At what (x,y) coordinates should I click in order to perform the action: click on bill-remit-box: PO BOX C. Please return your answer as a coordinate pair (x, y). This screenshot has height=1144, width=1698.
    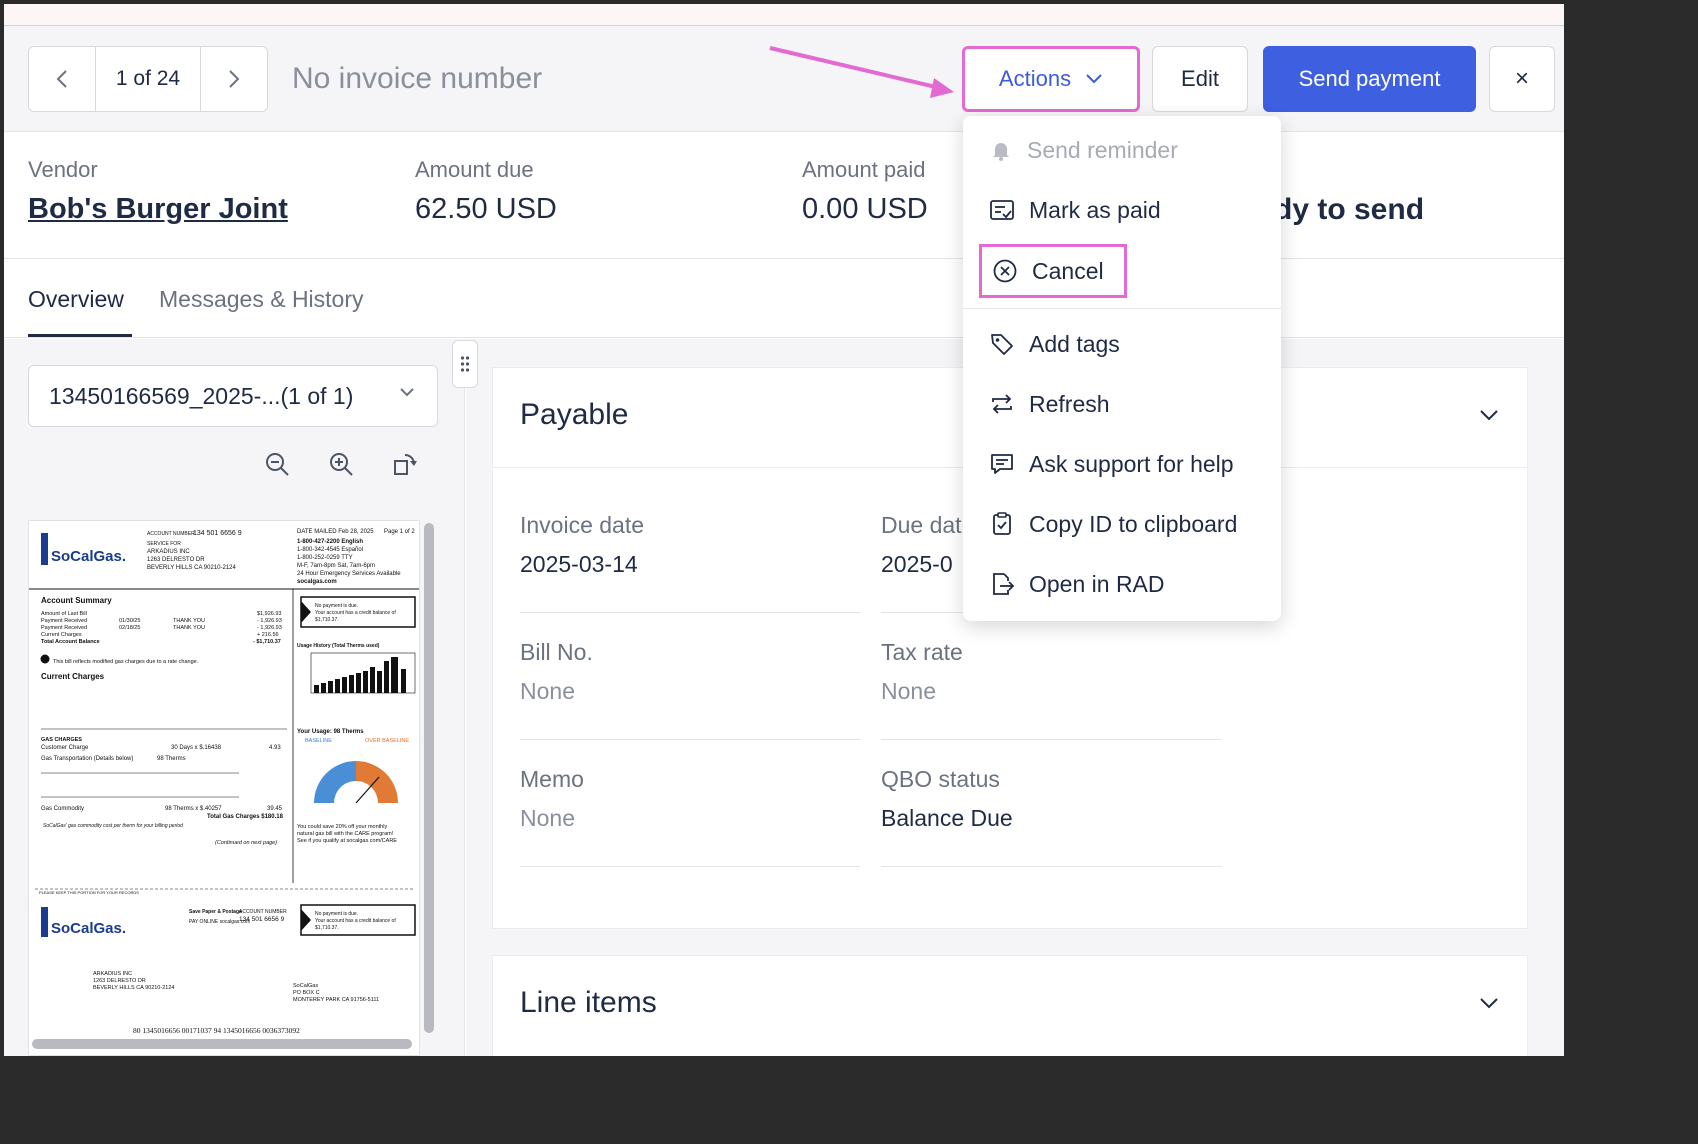
    Looking at the image, I should click on (306, 993).